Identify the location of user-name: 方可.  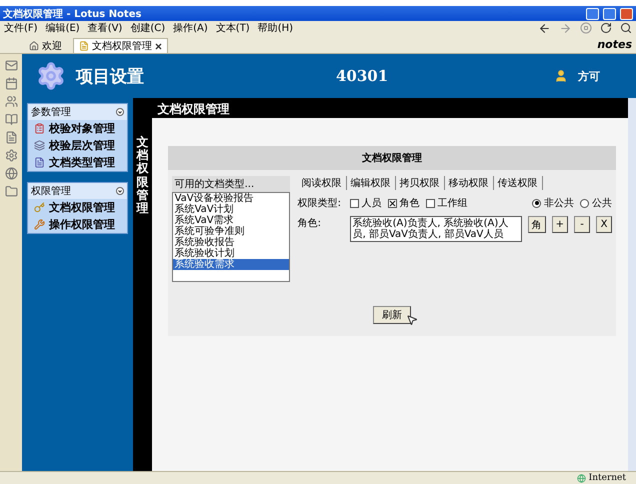
(589, 76).